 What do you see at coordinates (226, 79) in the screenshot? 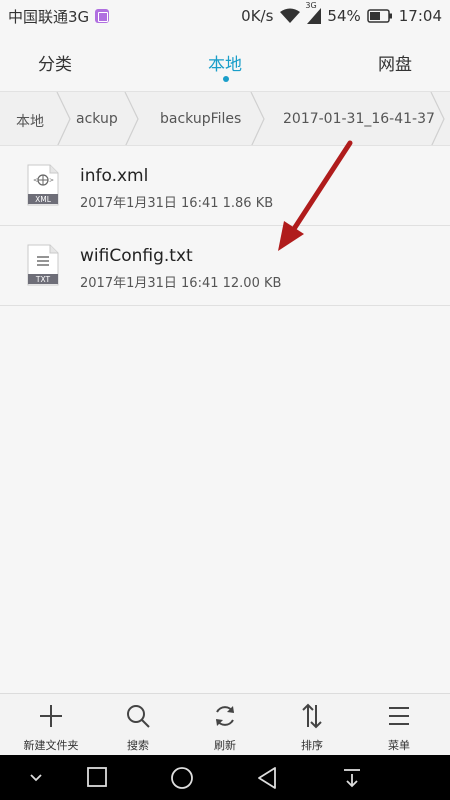
I see `active-tab-indicator` at bounding box center [226, 79].